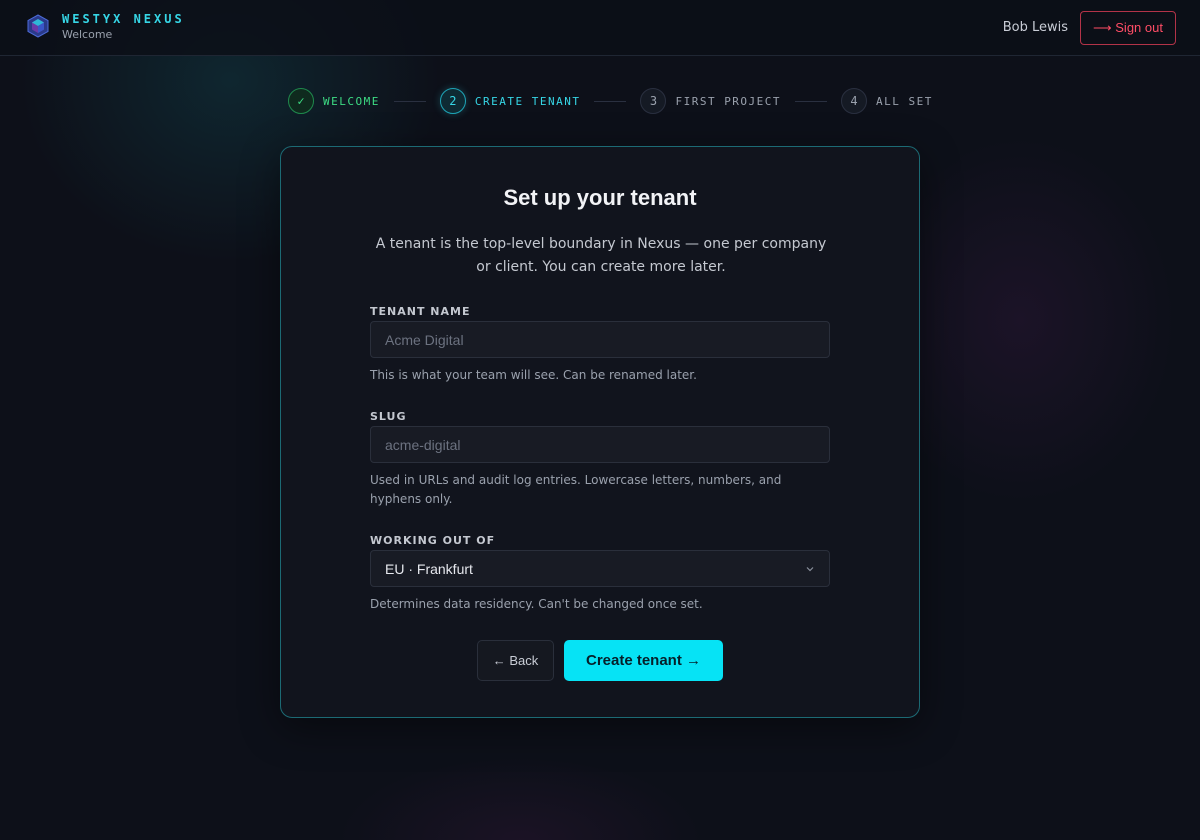  I want to click on step-create-tenant: 2 CREATE TENANT, so click(510, 101).